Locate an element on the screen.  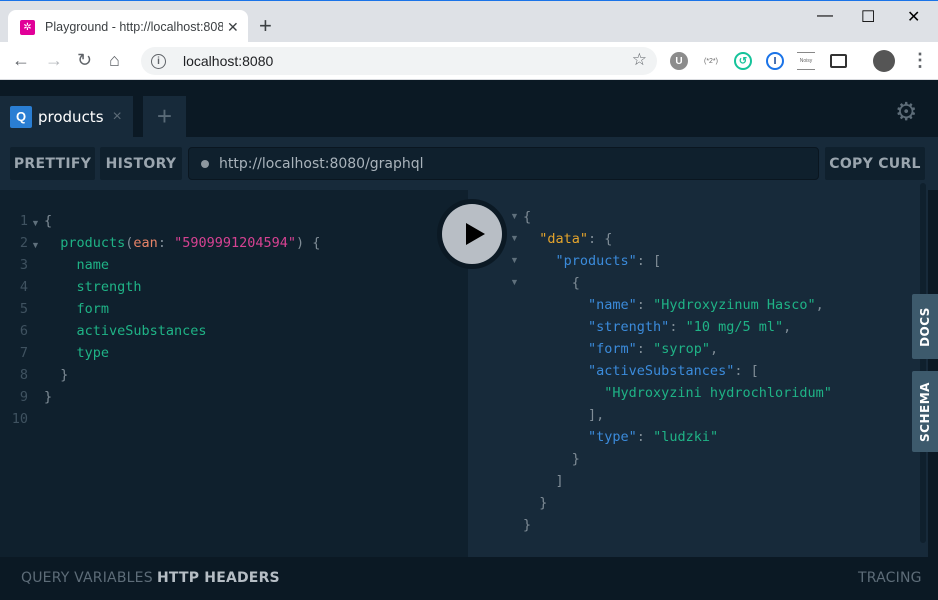
result-token: "activeSubstances" is located at coordinates (629, 371).